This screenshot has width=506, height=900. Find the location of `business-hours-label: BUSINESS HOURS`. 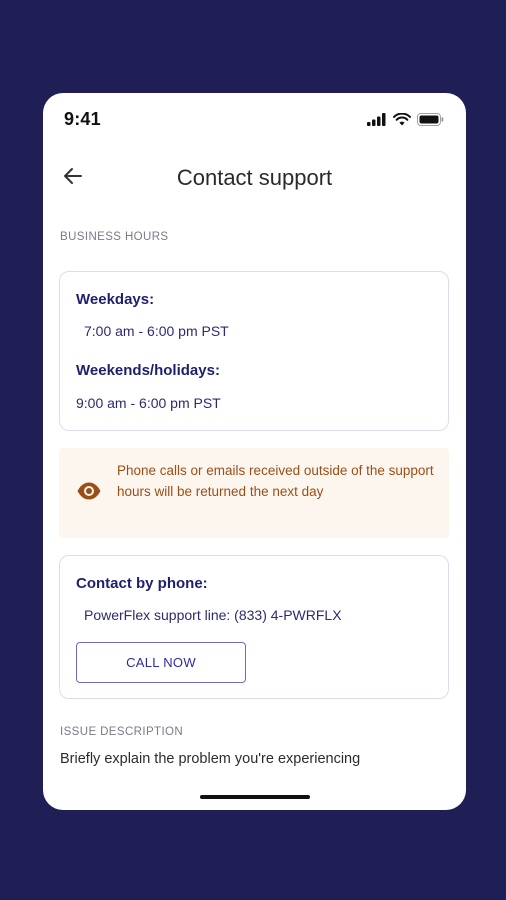

business-hours-label: BUSINESS HOURS is located at coordinates (114, 237).